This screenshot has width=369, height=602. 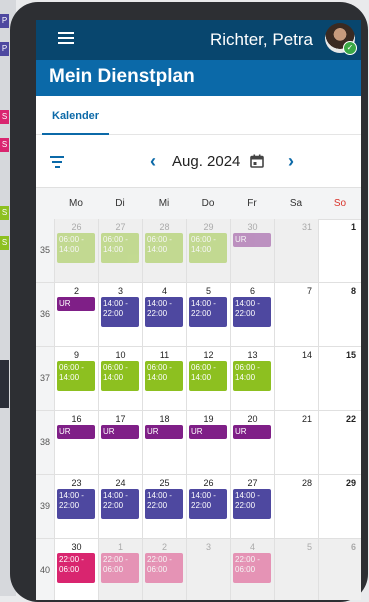 What do you see at coordinates (57, 162) in the screenshot?
I see `filter-icon` at bounding box center [57, 162].